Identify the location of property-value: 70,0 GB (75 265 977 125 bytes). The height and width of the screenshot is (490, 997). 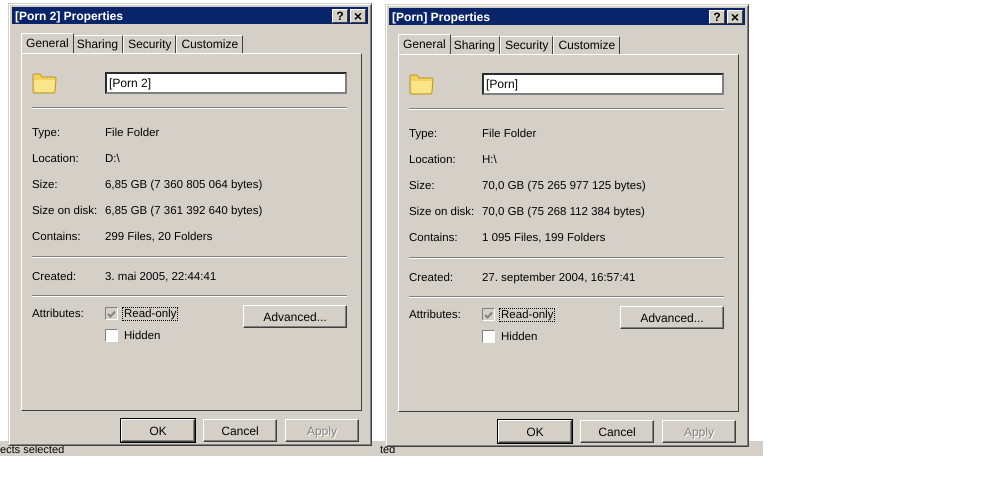
(564, 186).